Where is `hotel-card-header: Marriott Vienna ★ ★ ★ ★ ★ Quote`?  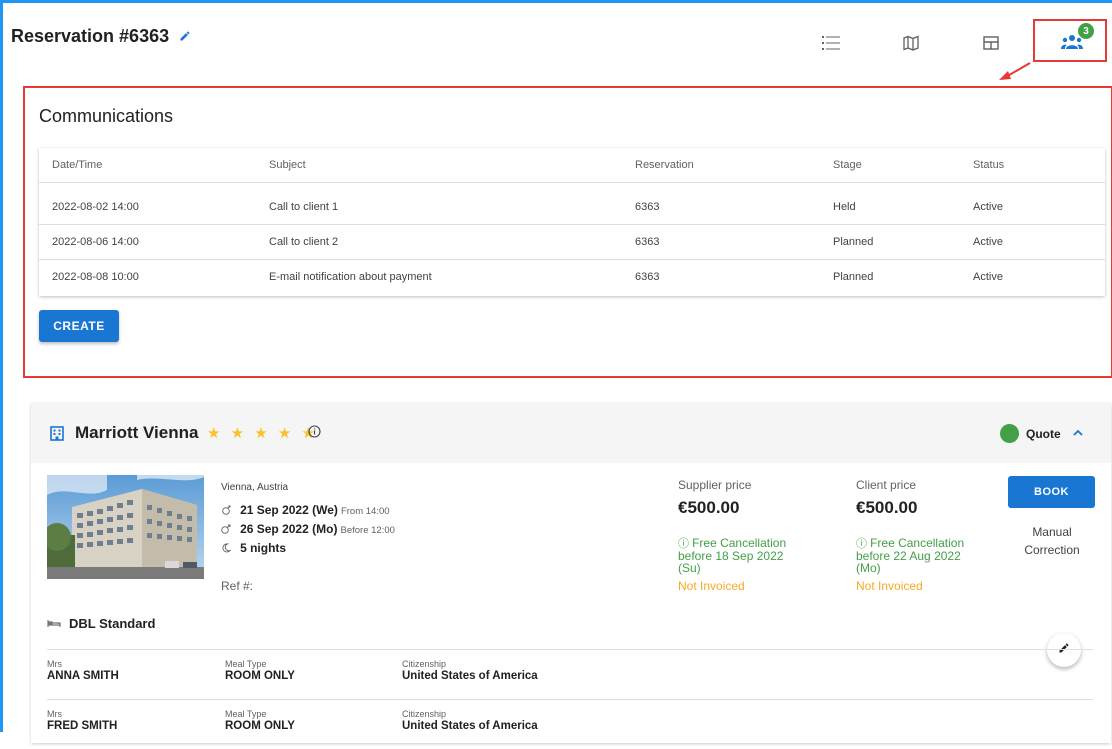
hotel-card-header: Marriott Vienna ★ ★ ★ ★ ★ Quote is located at coordinates (571, 433).